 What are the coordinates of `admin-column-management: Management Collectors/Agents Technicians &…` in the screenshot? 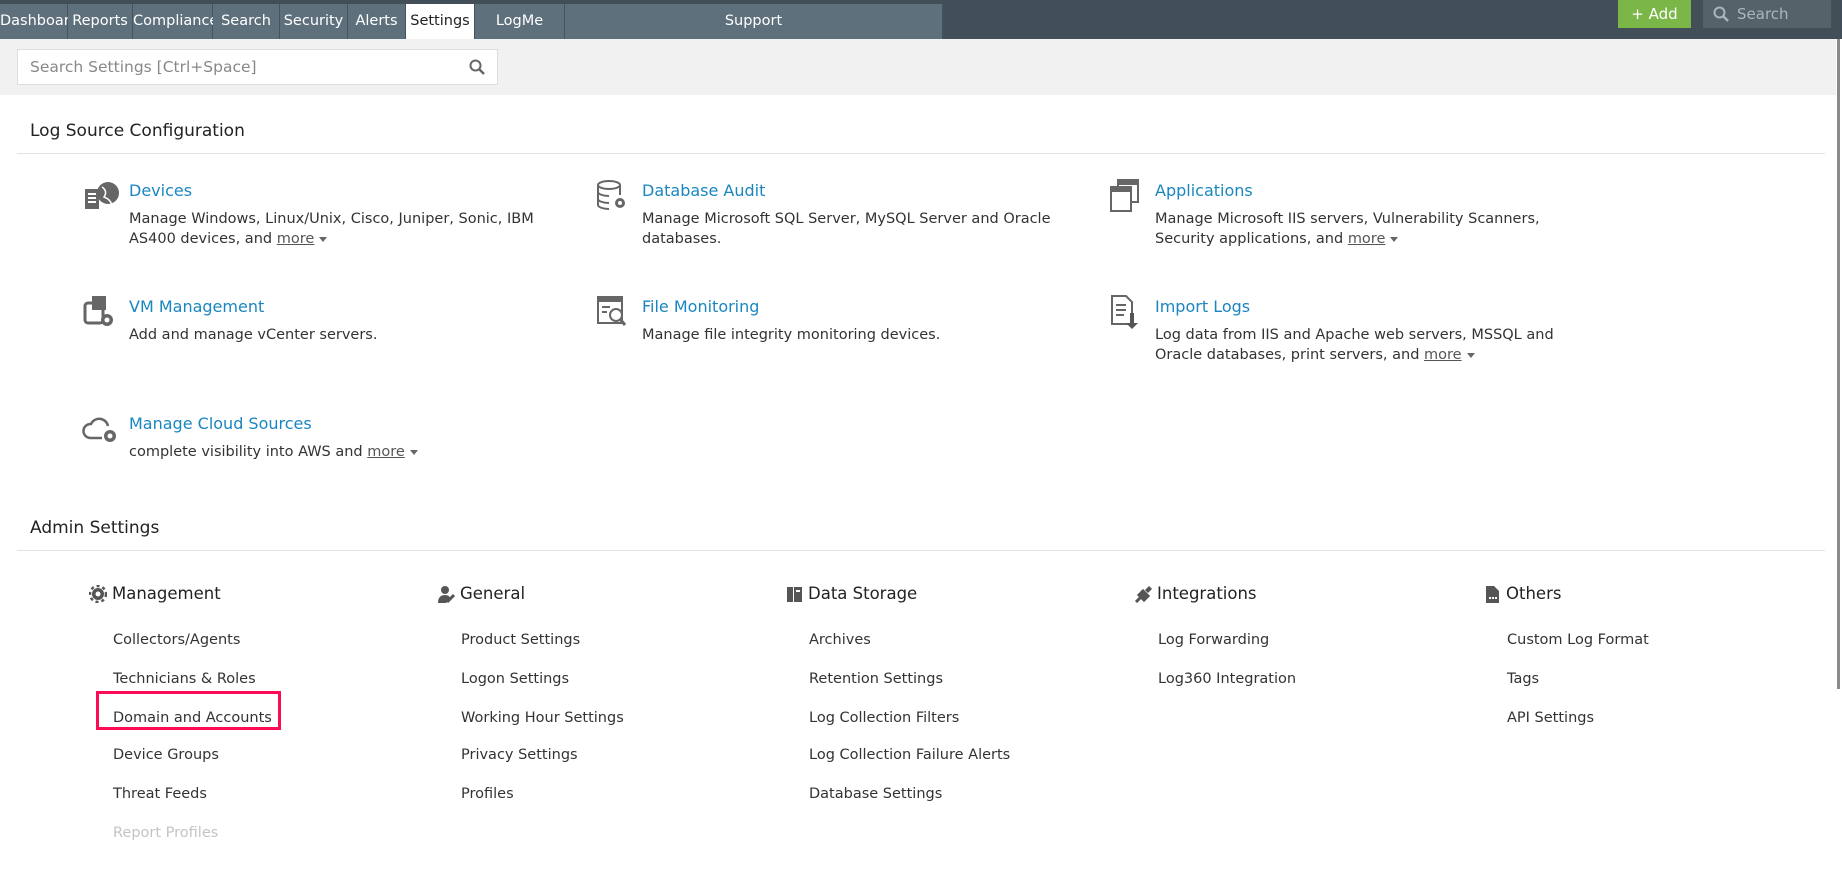 It's located at (254, 711).